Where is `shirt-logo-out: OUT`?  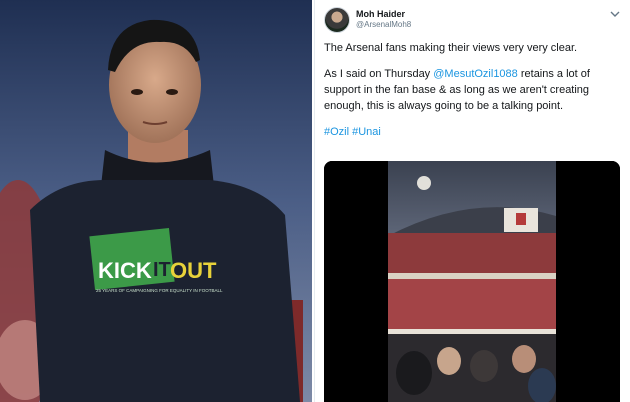
shirt-logo-out: OUT is located at coordinates (193, 270).